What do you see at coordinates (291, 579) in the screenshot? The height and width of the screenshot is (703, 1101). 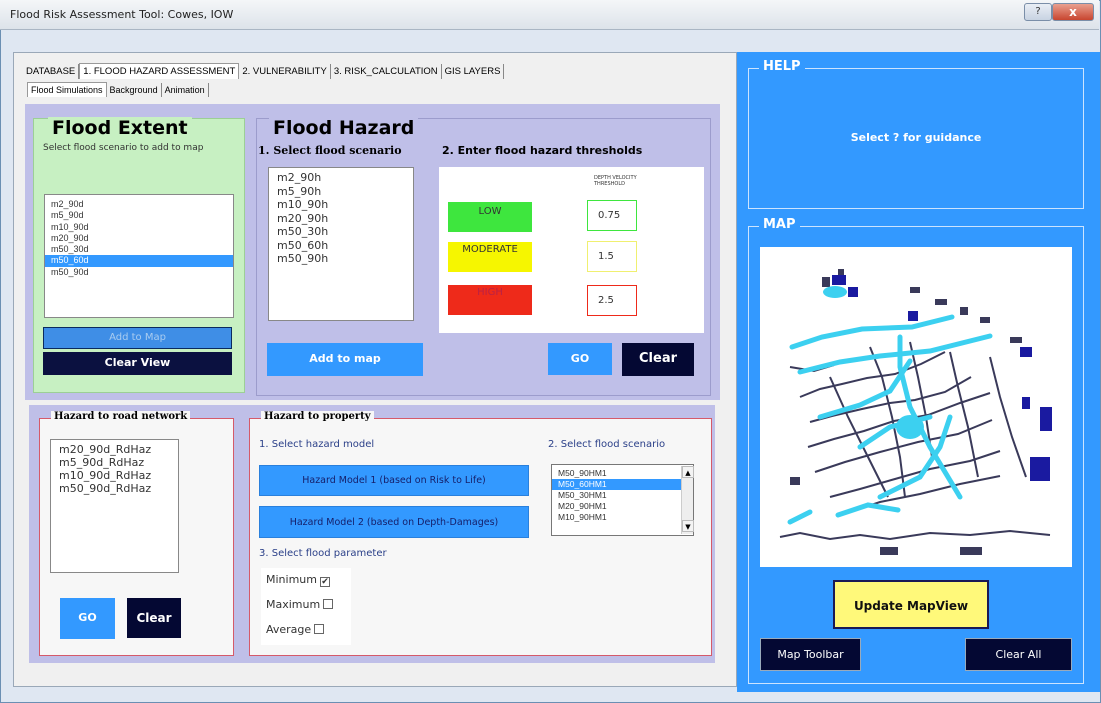 I see `param-minimum-label: Minimum` at bounding box center [291, 579].